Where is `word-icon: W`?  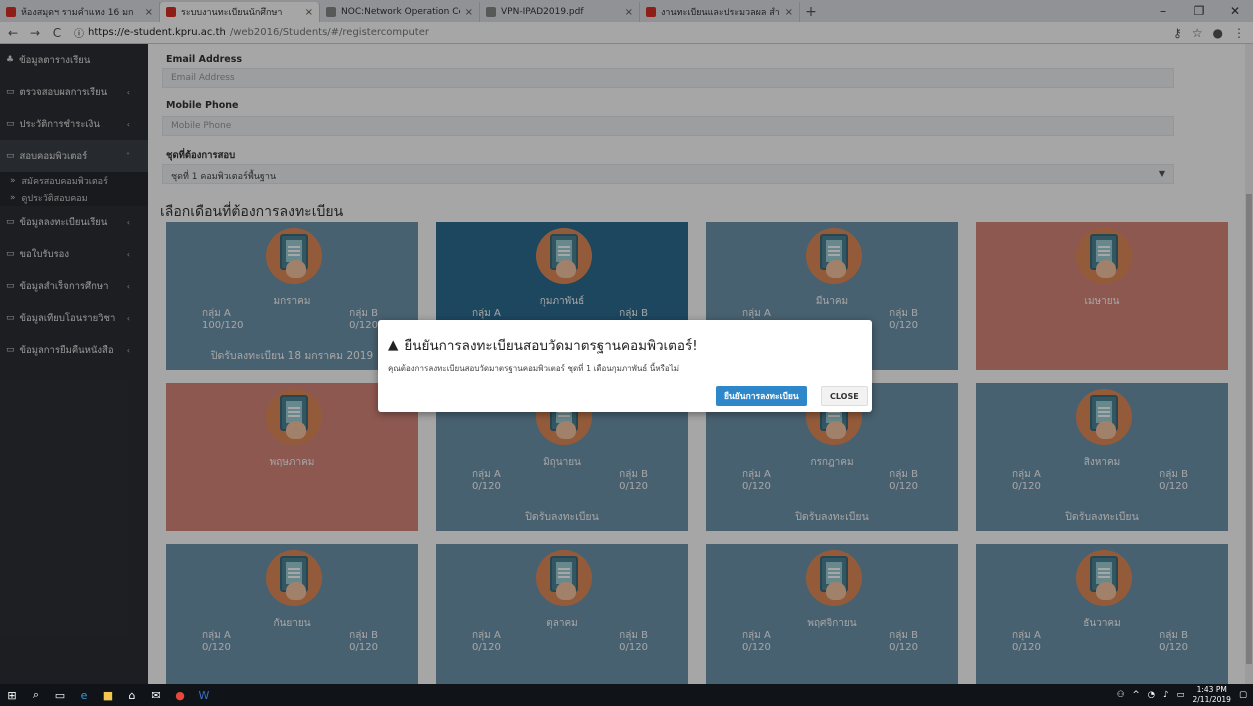 word-icon: W is located at coordinates (204, 695).